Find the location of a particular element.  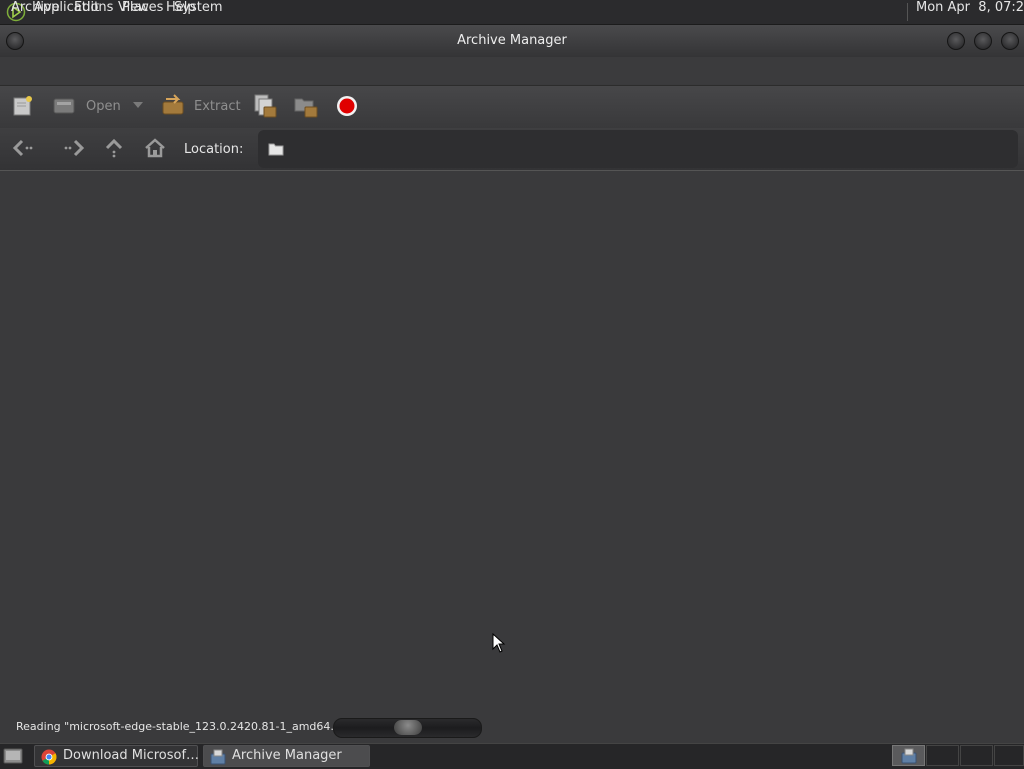

taskbar-item-archive-manager: Archive Manager is located at coordinates (286, 756).